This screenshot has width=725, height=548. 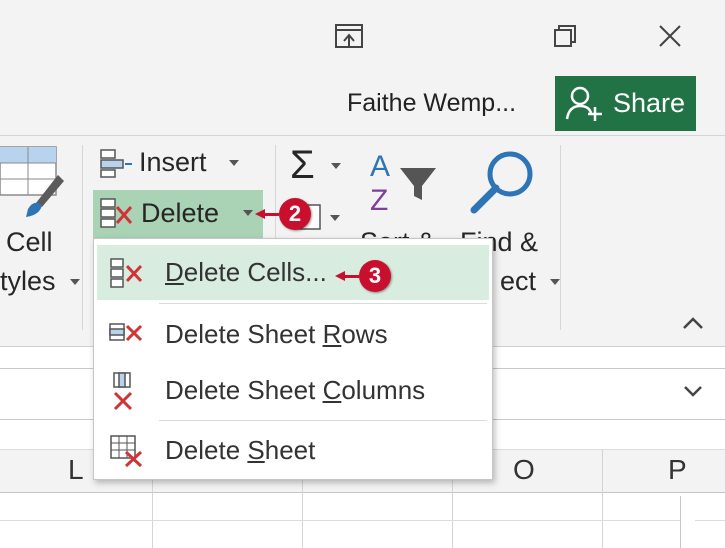 I want to click on share-label: Share, so click(x=649, y=103).